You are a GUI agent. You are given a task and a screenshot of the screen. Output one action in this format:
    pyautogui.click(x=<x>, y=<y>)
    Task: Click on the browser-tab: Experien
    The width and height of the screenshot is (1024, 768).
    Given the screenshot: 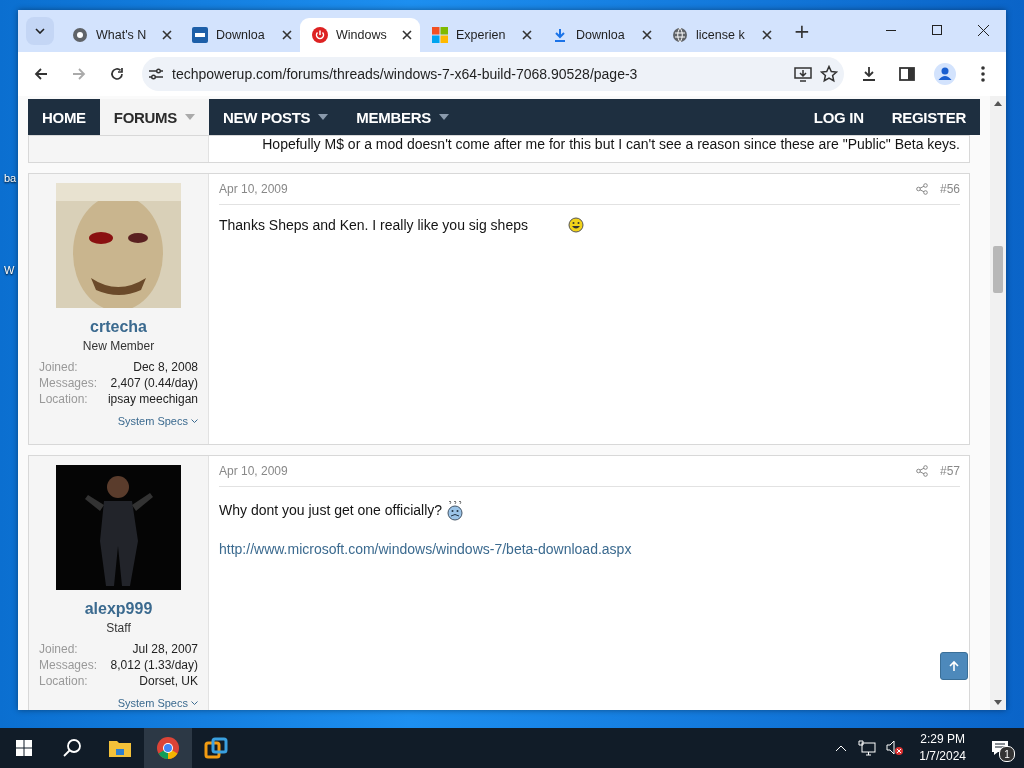 What is the action you would take?
    pyautogui.click(x=480, y=35)
    